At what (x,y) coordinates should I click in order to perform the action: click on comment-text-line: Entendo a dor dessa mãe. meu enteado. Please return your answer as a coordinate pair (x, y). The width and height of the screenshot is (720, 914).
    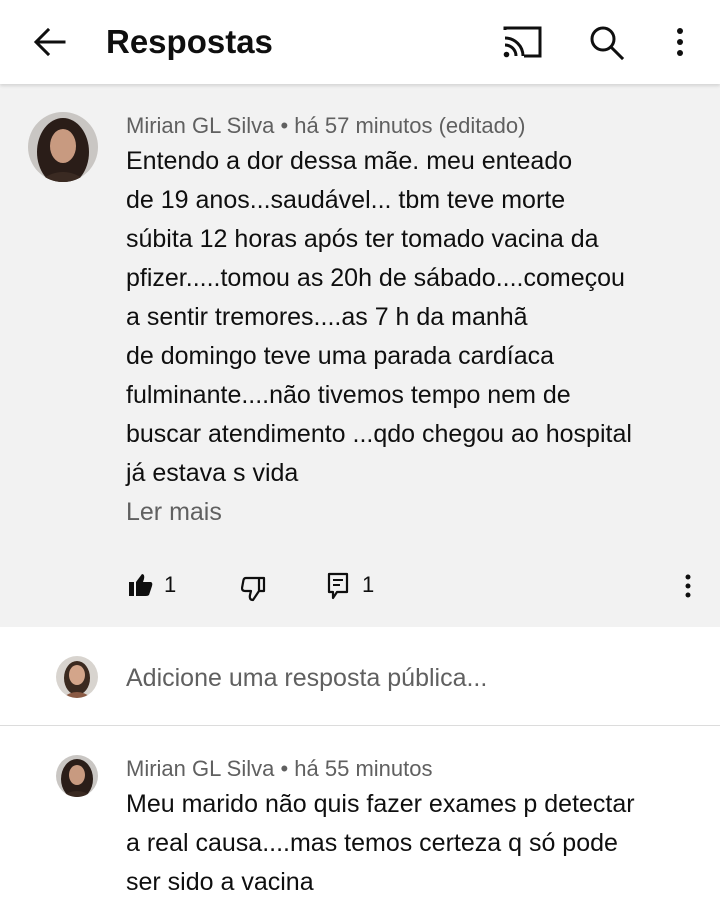
    Looking at the image, I should click on (349, 161).